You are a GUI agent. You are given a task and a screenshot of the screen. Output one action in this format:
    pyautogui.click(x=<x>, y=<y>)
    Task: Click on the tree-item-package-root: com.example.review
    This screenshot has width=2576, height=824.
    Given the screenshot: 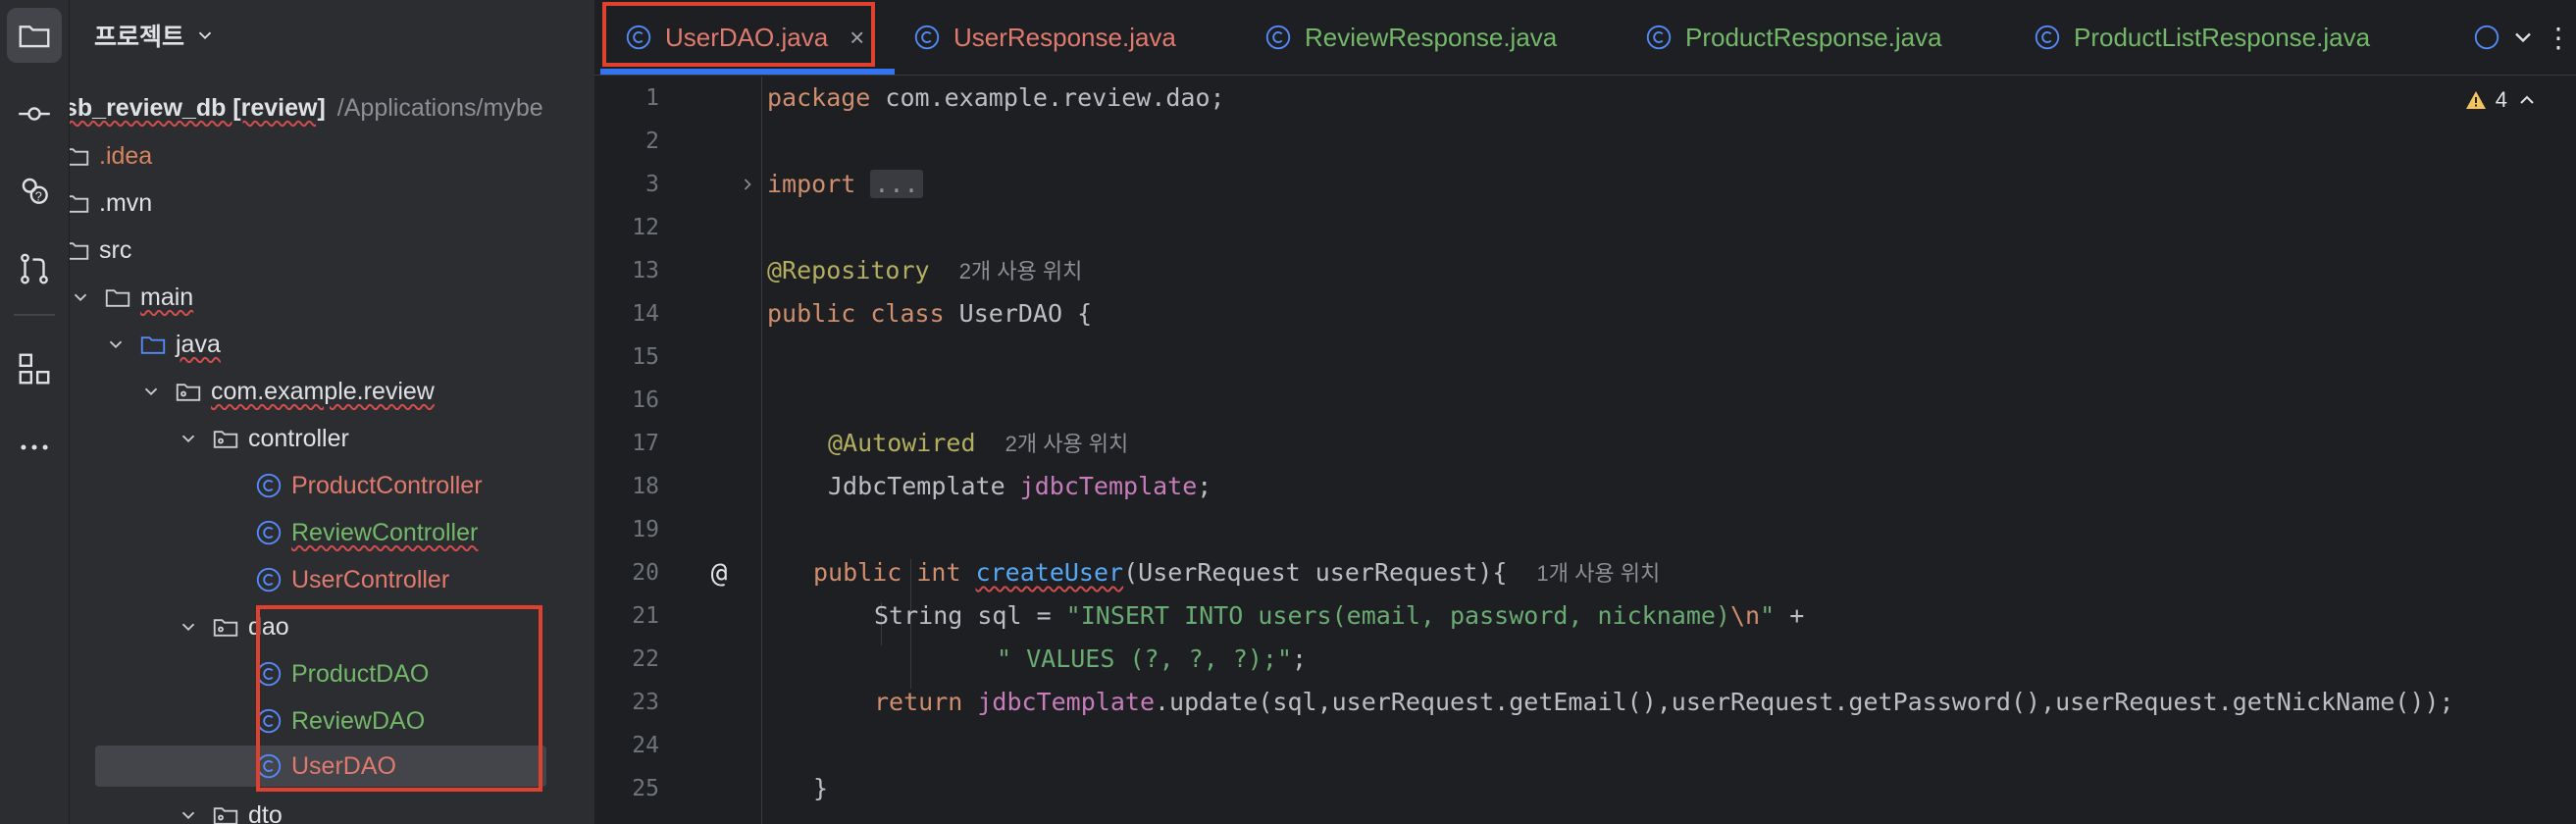 What is the action you would take?
    pyautogui.click(x=367, y=391)
    